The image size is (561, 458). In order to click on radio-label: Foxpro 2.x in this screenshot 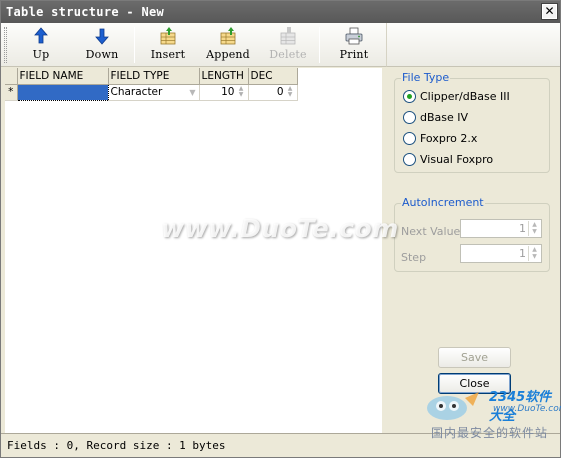, I will do `click(449, 138)`.